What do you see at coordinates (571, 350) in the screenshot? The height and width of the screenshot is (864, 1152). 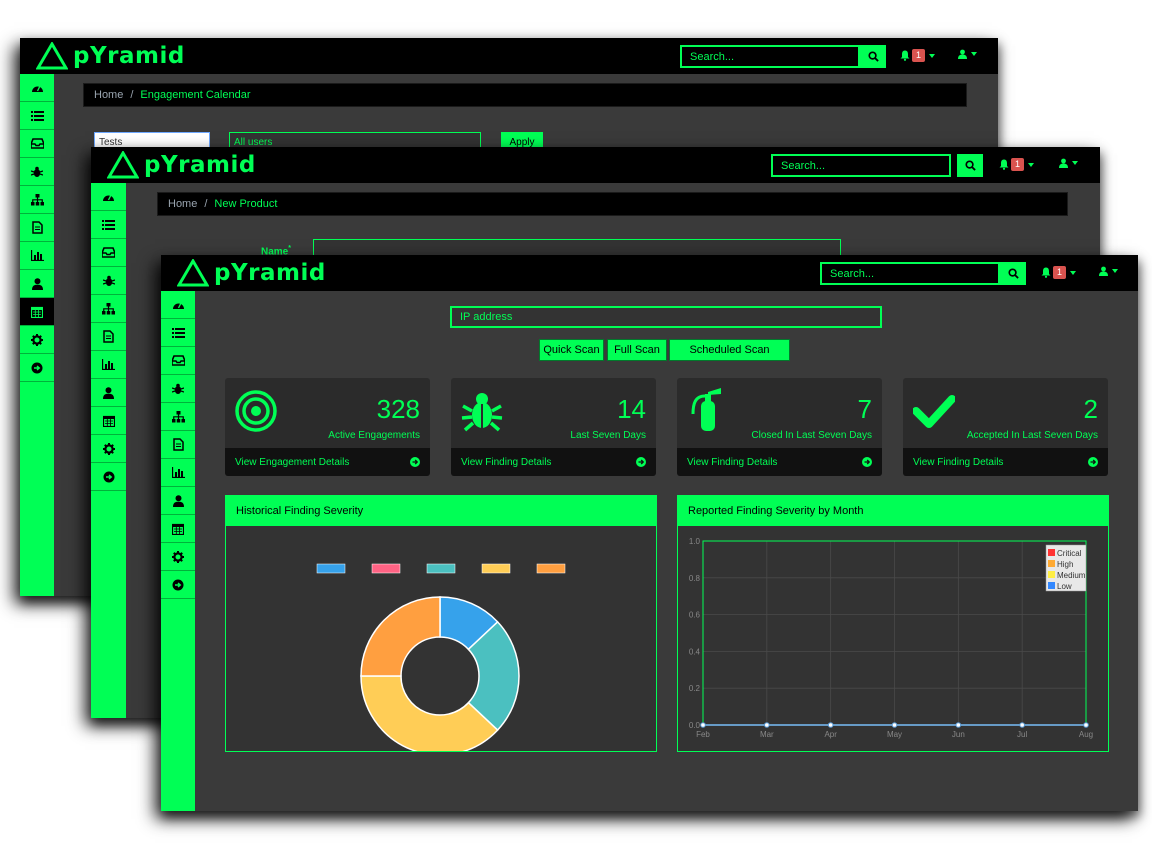 I see `quick-scan-button: Quick Scan` at bounding box center [571, 350].